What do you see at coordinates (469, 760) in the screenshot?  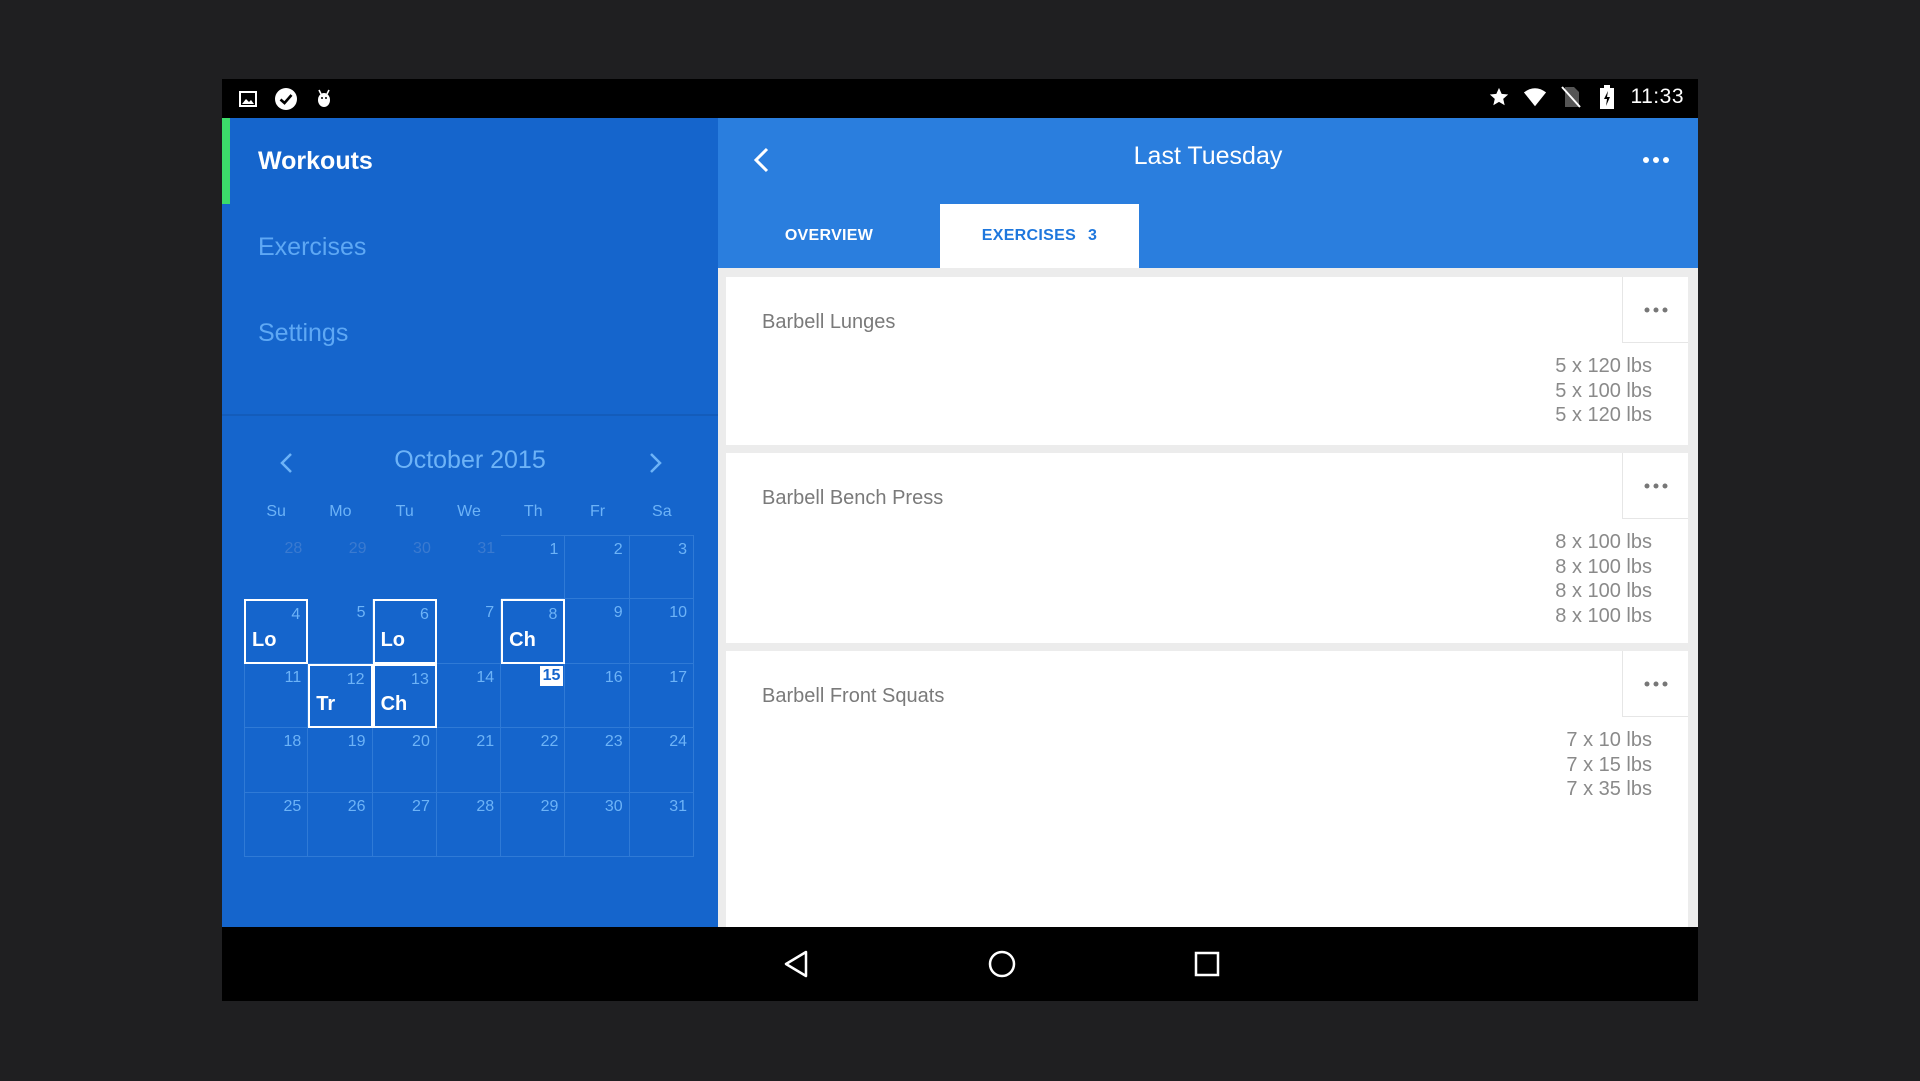 I see `calendar-day: 21` at bounding box center [469, 760].